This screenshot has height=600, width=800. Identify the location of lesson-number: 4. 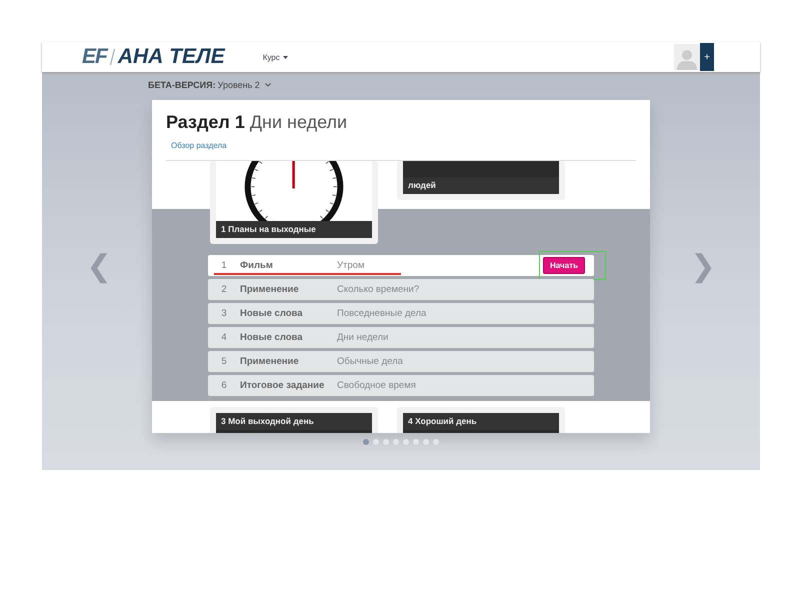
(224, 337).